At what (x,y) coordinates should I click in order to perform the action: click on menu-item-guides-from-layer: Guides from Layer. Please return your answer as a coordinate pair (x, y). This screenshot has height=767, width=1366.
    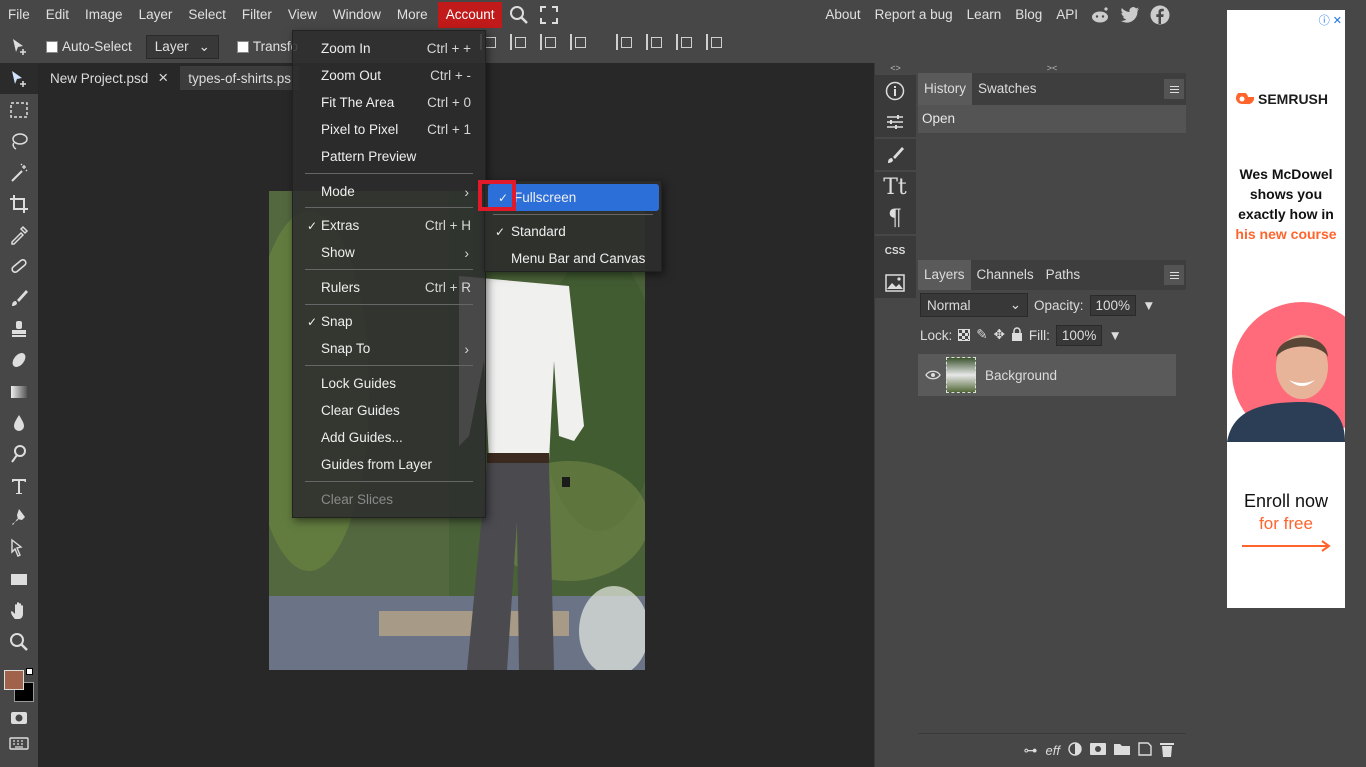
    Looking at the image, I should click on (390, 464).